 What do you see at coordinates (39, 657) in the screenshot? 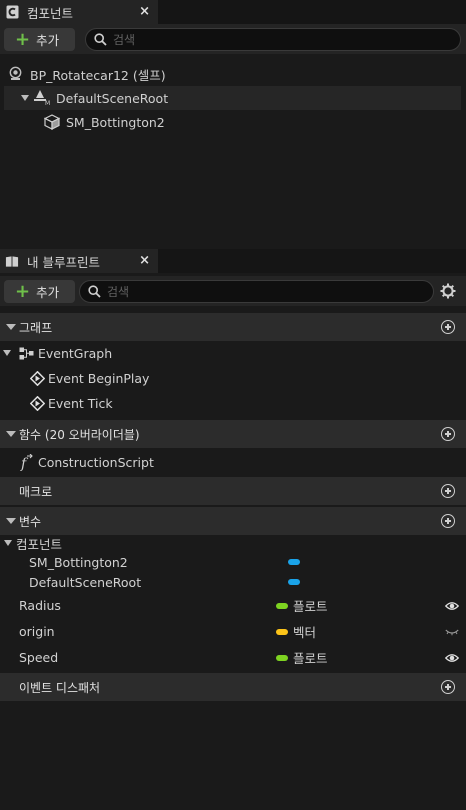
I see `variable-name: Speed` at bounding box center [39, 657].